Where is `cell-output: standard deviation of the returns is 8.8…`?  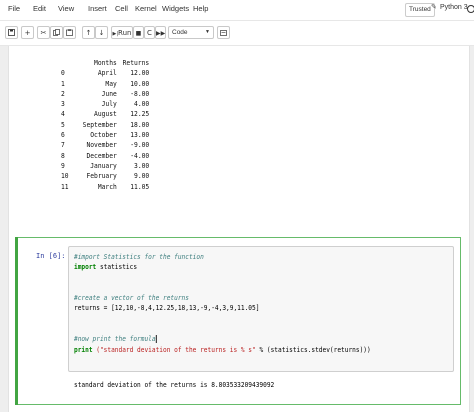
cell-output: standard deviation of the returns is 8.8… is located at coordinates (174, 385).